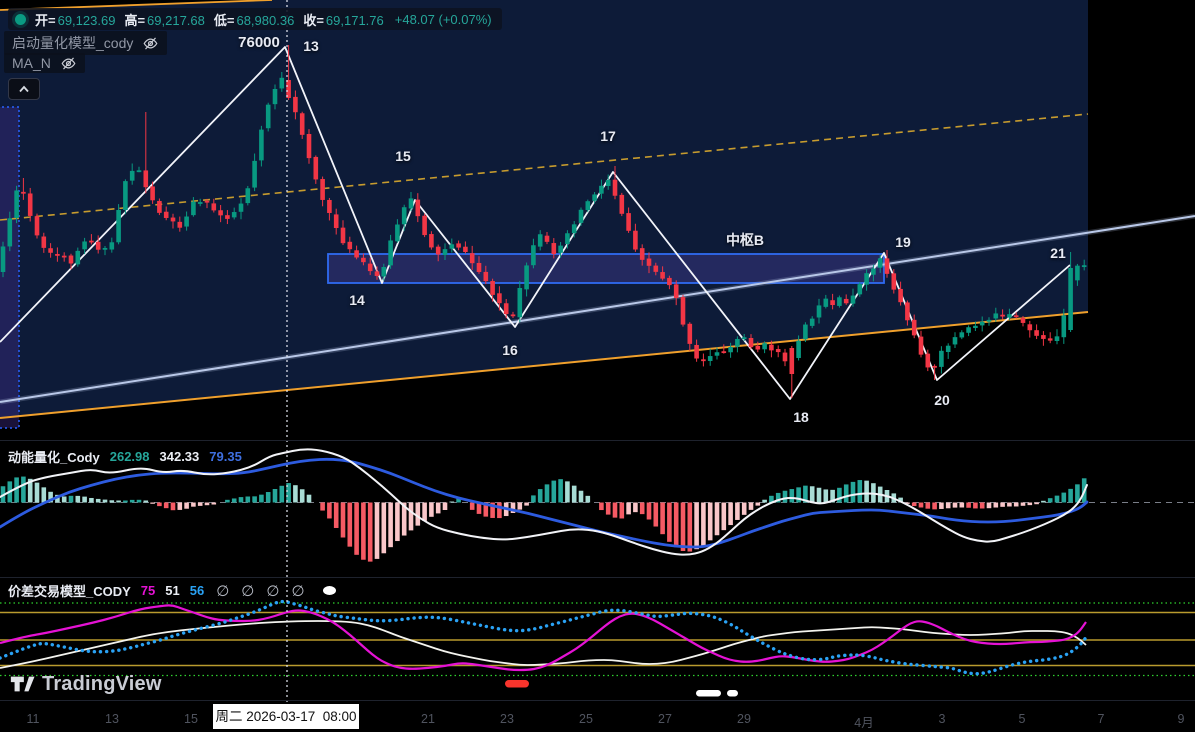 This screenshot has height=732, width=1195. Describe the element at coordinates (1181, 719) in the screenshot. I see `time-axis-label: 9` at that location.